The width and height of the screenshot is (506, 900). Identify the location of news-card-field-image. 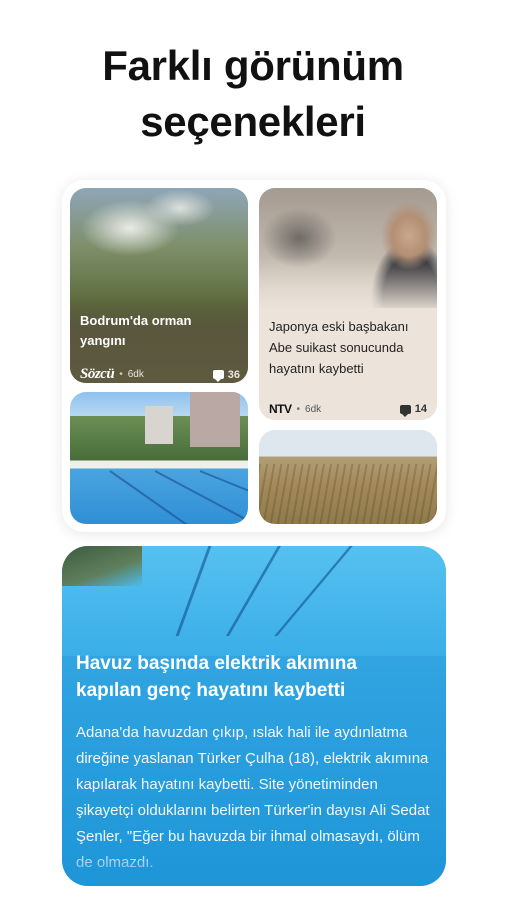
(348, 477).